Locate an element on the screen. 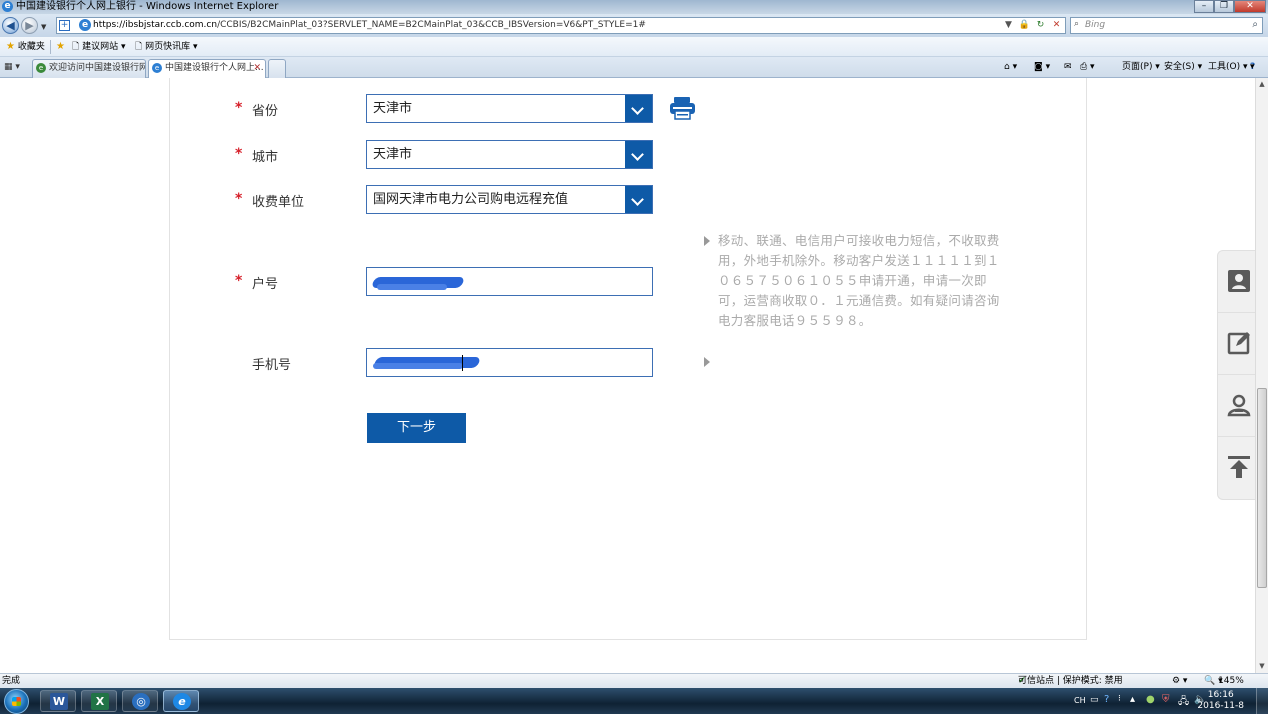  taskbar-app-internet-explorer: e is located at coordinates (181, 701).